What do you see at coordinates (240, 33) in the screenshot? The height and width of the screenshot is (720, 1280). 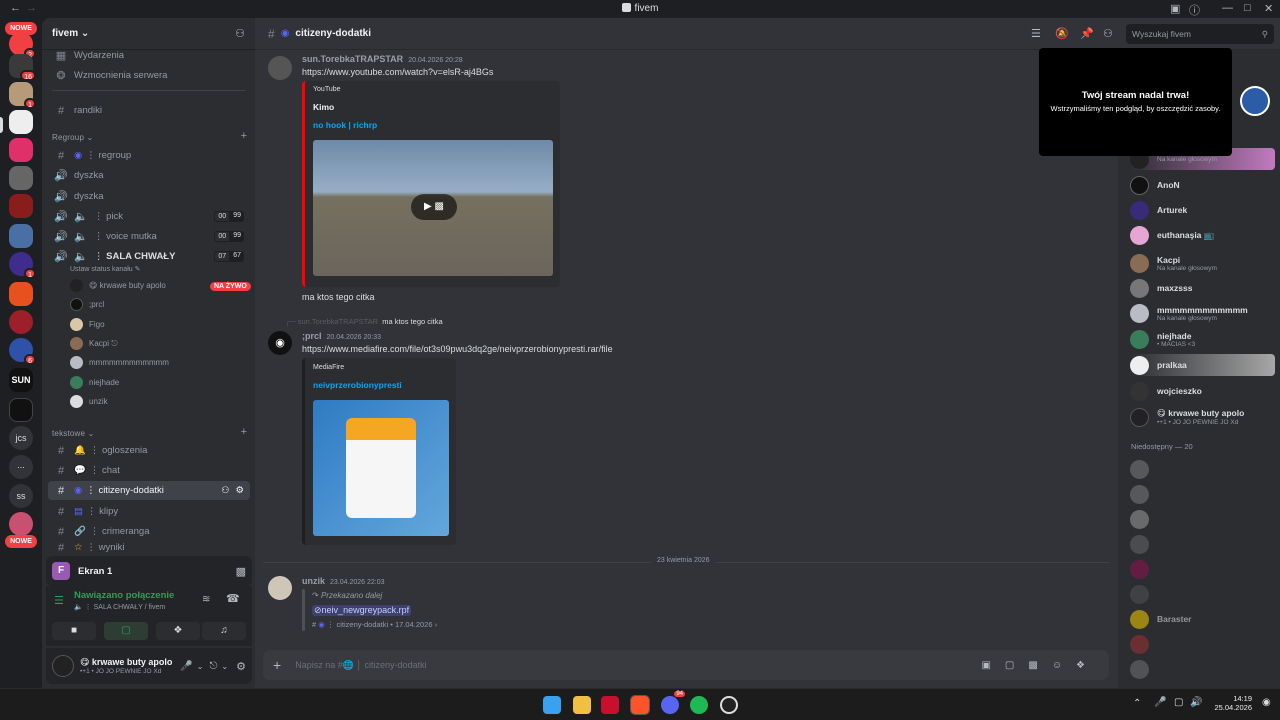 I see `invite-icon: ⚇` at bounding box center [240, 33].